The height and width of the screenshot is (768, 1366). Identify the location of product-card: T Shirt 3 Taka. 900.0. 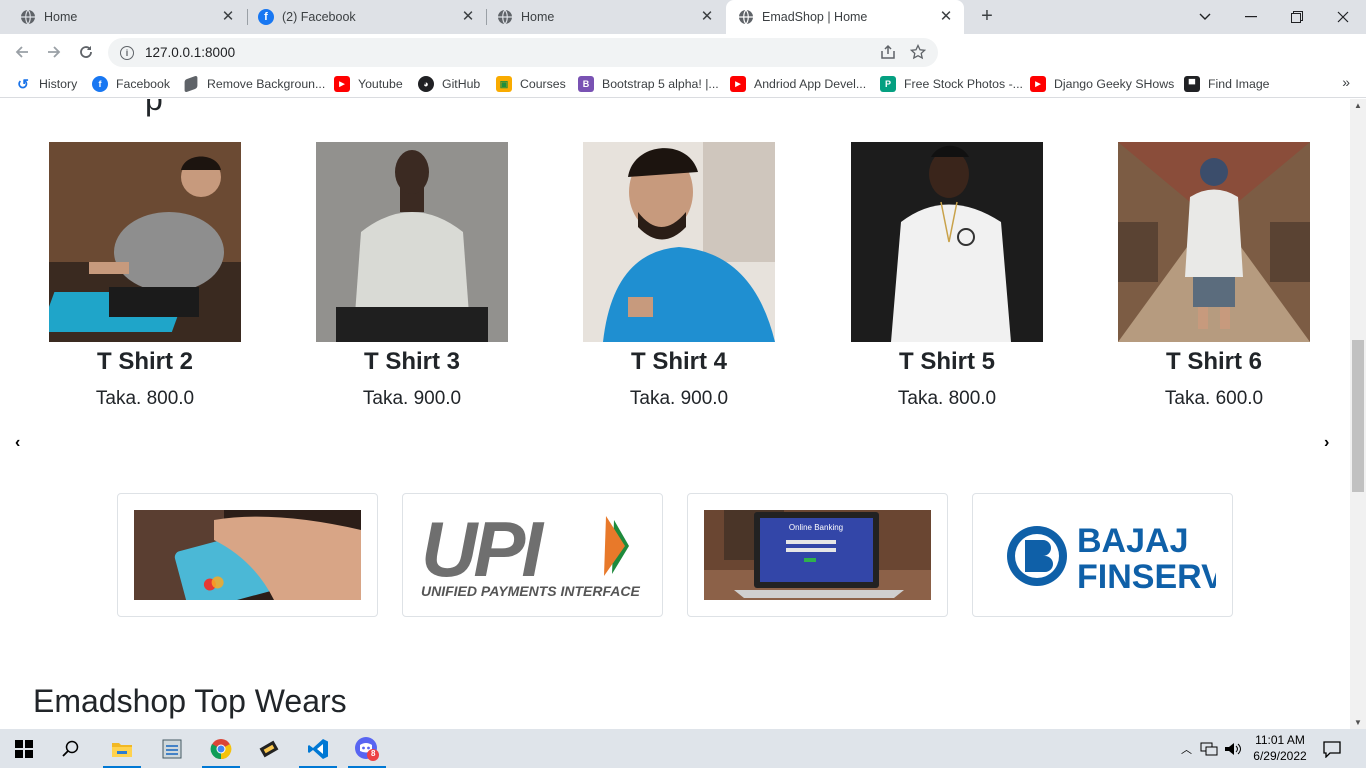
(412, 276).